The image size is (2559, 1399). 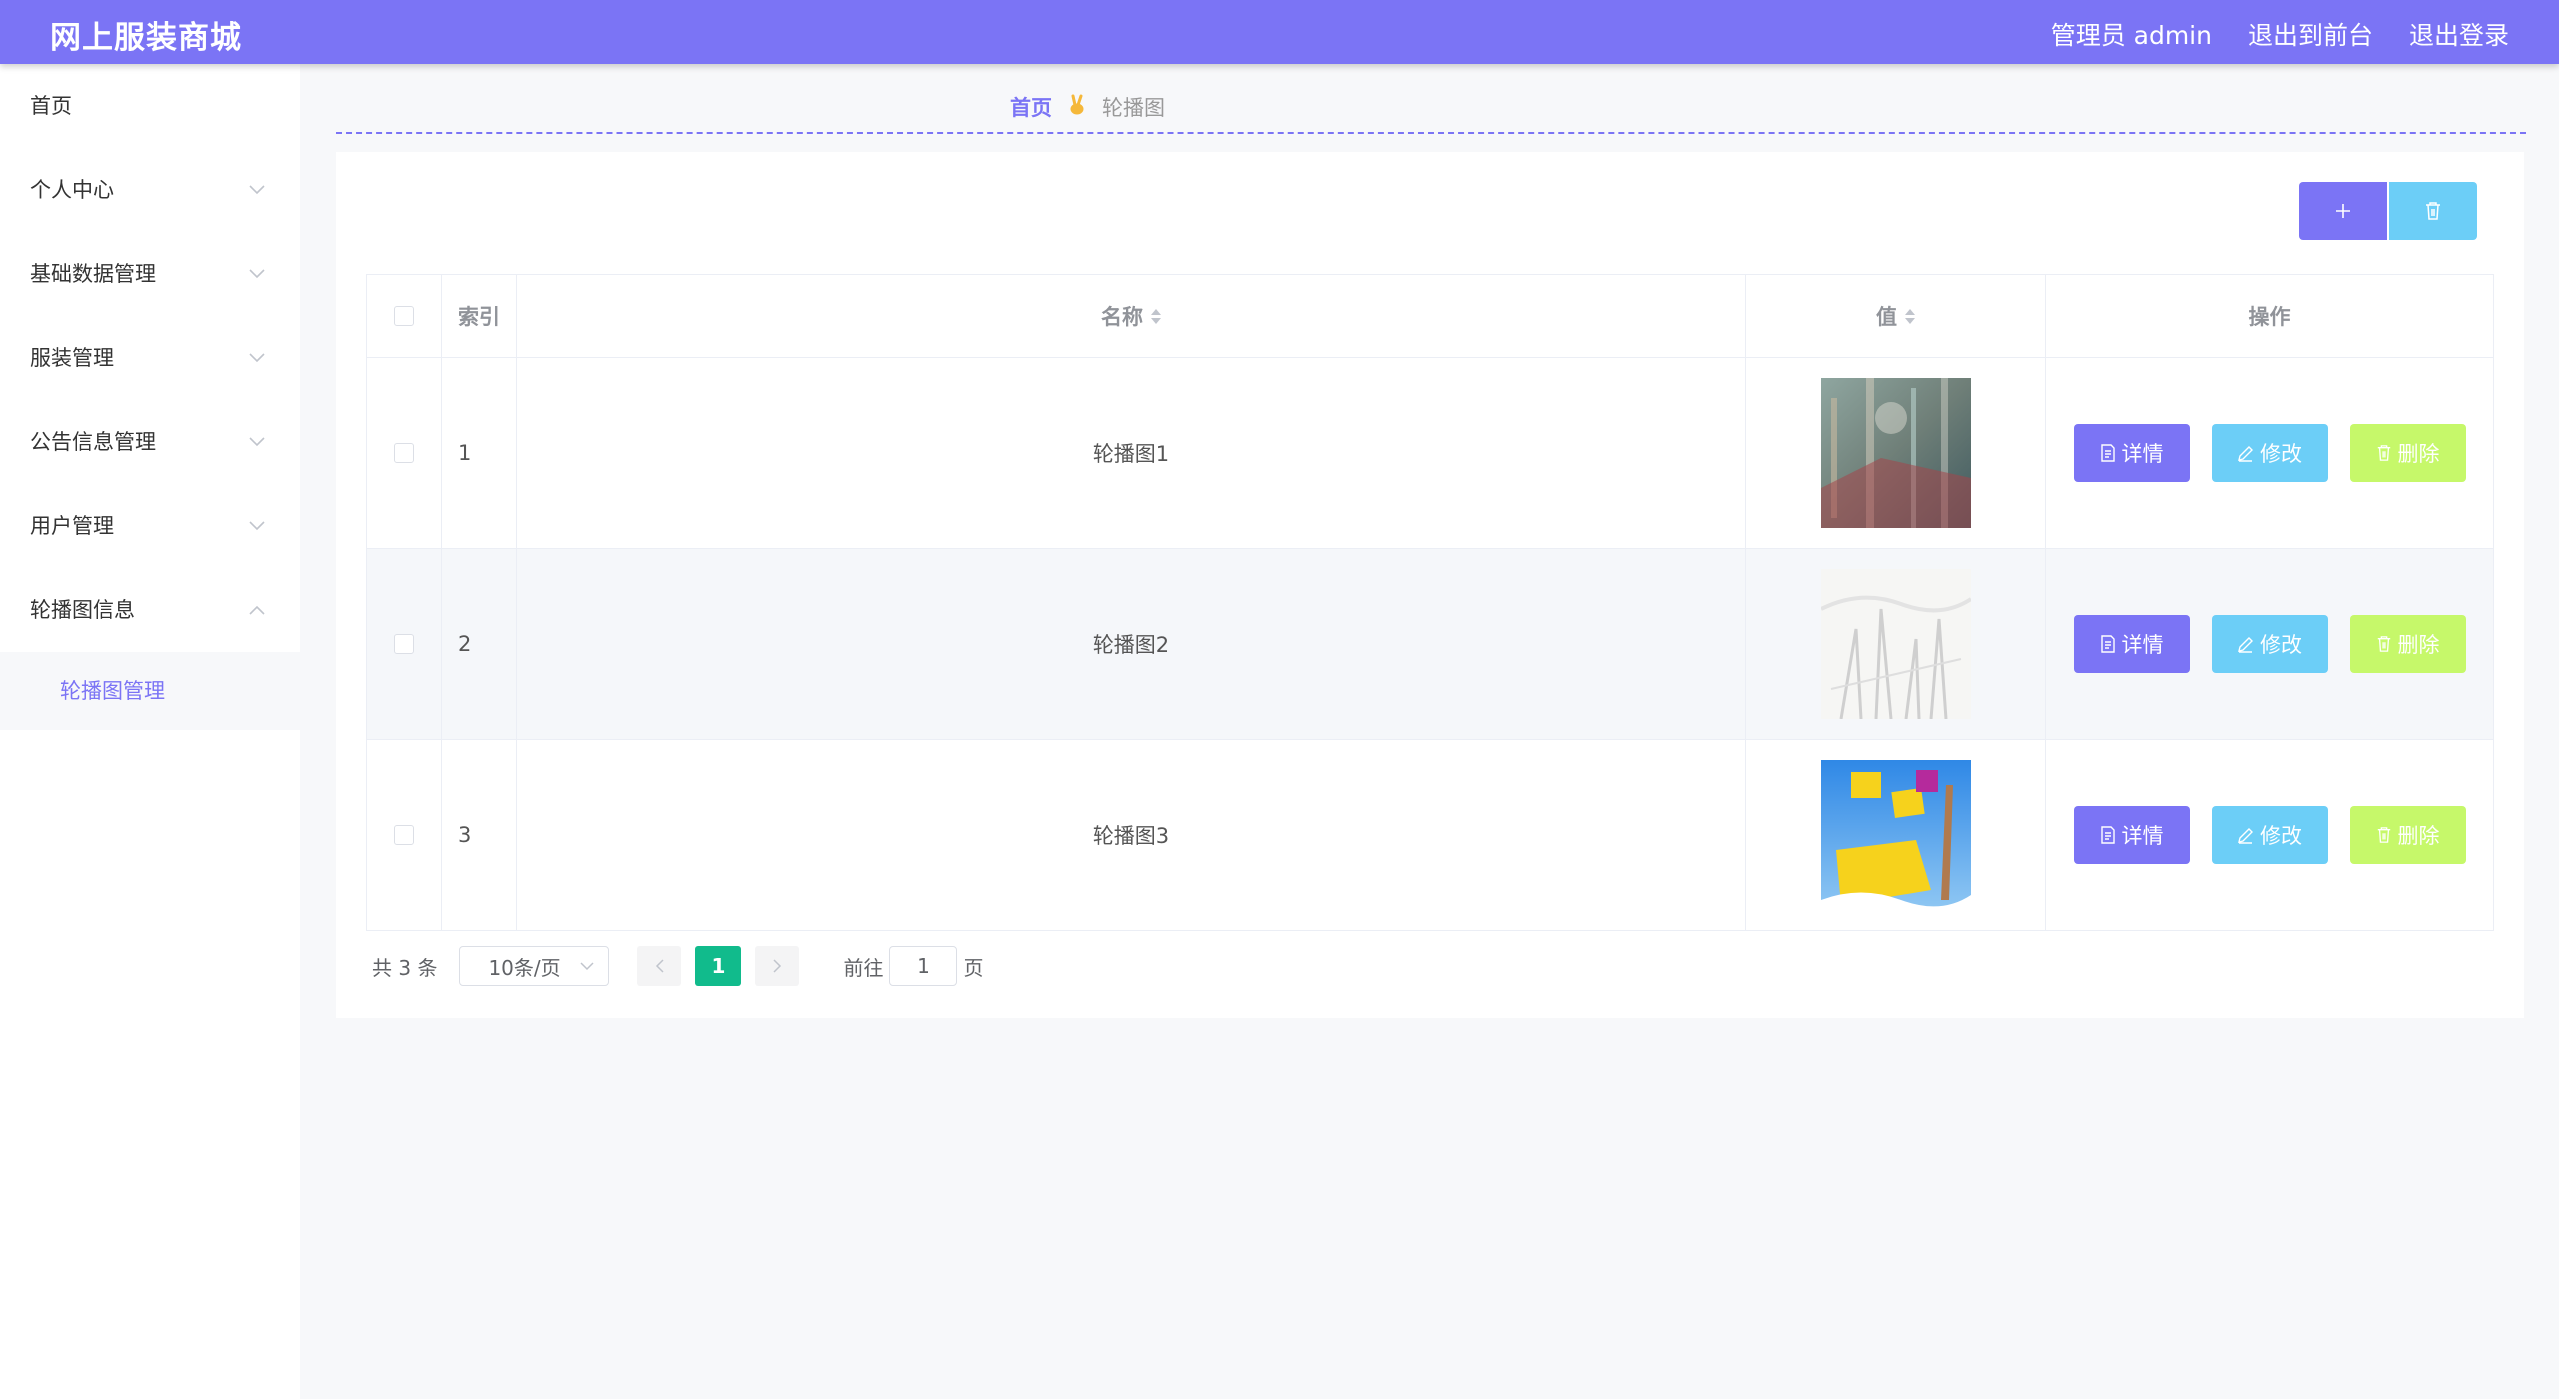 I want to click on breadcrumb-current: 轮播图, so click(x=1133, y=108).